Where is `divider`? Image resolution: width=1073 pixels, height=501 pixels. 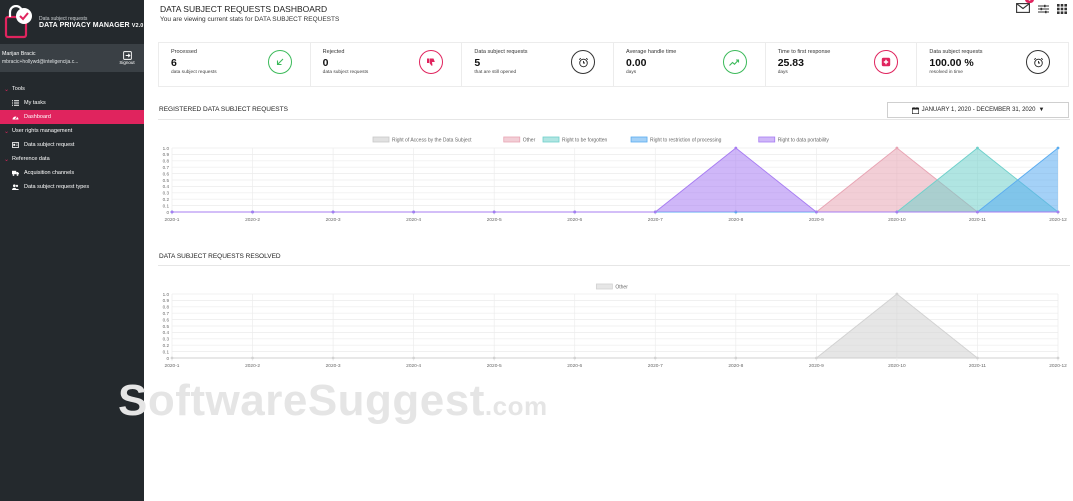 divider is located at coordinates (614, 119).